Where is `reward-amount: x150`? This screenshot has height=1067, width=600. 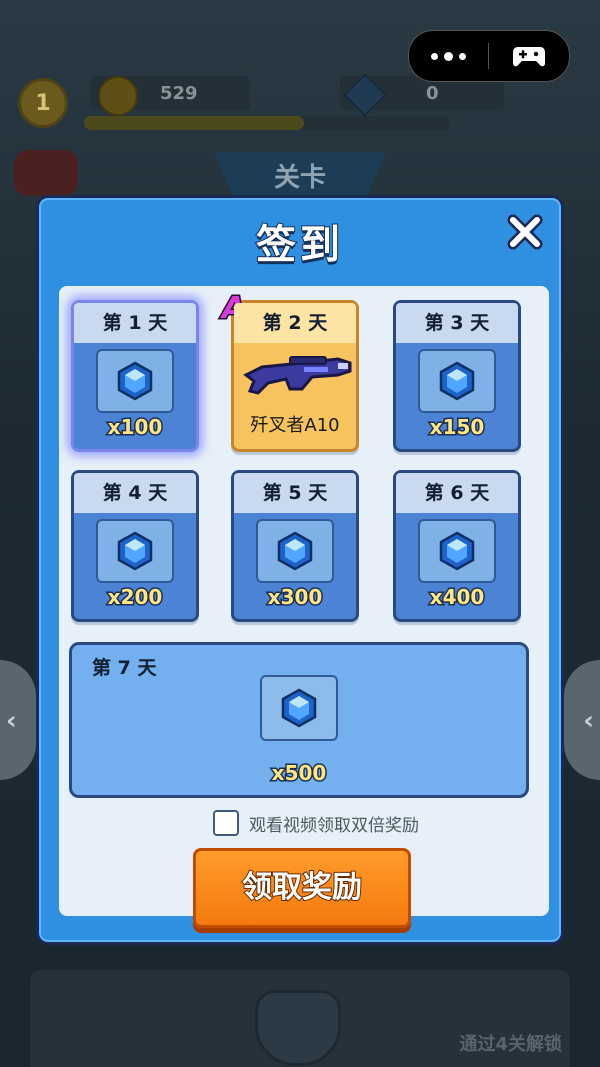
reward-amount: x150 is located at coordinates (457, 427).